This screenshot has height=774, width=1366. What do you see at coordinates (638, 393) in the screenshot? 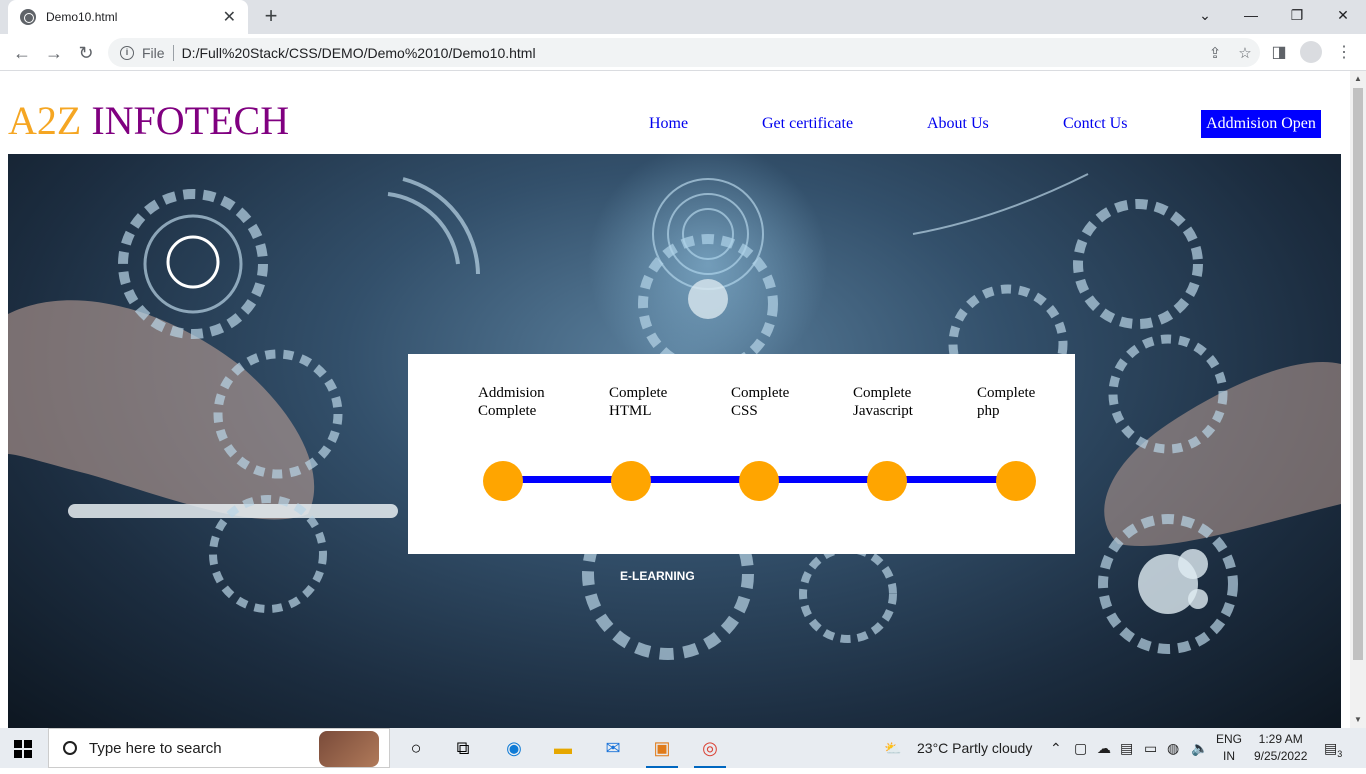
I see `step-2-line1: Complete` at bounding box center [638, 393].